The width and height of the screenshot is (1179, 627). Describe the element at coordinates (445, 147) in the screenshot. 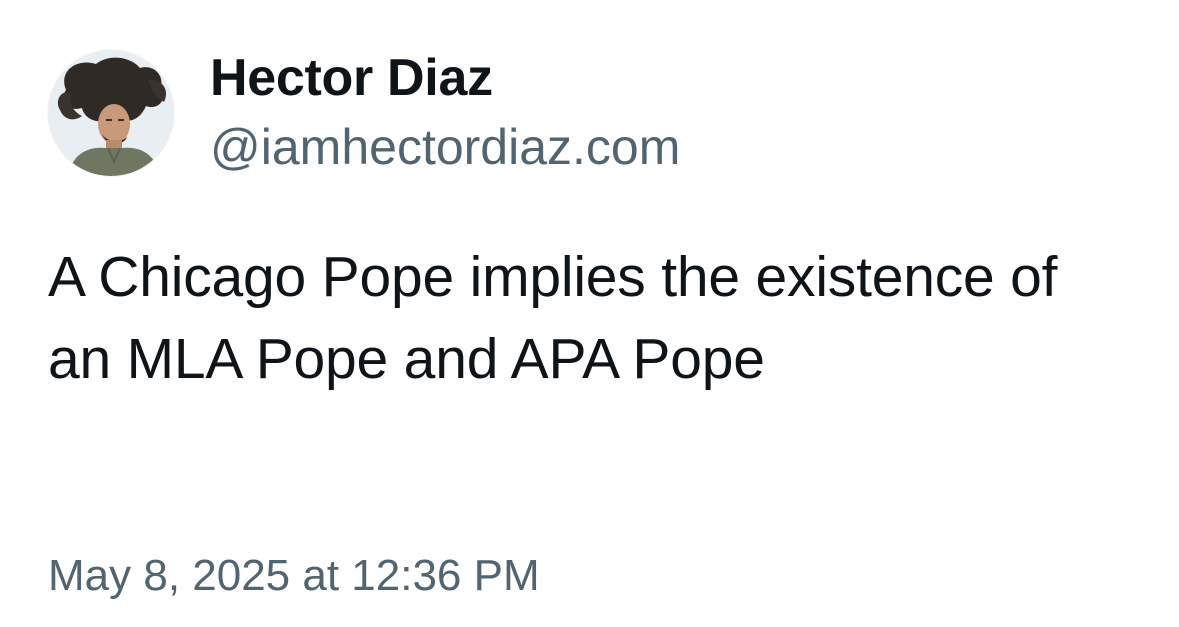

I see `author-handle: @iamhectordiaz.com` at that location.